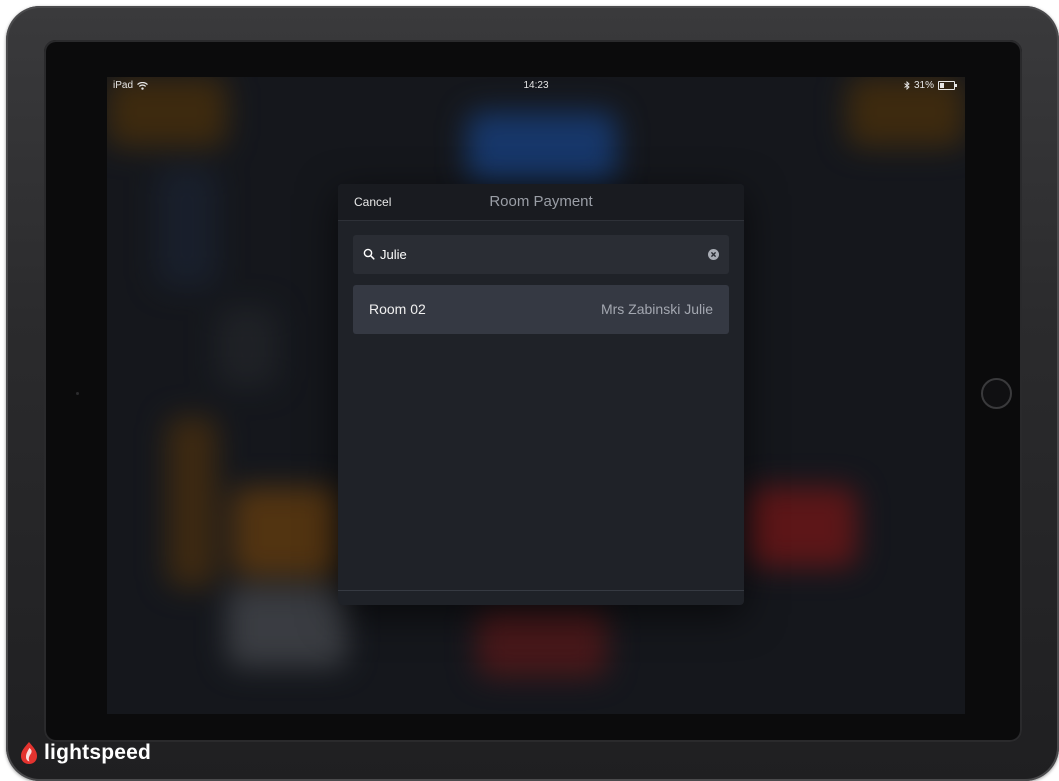  Describe the element at coordinates (656, 309) in the screenshot. I see `guest-name: Mrs Zabinski Julie` at that location.